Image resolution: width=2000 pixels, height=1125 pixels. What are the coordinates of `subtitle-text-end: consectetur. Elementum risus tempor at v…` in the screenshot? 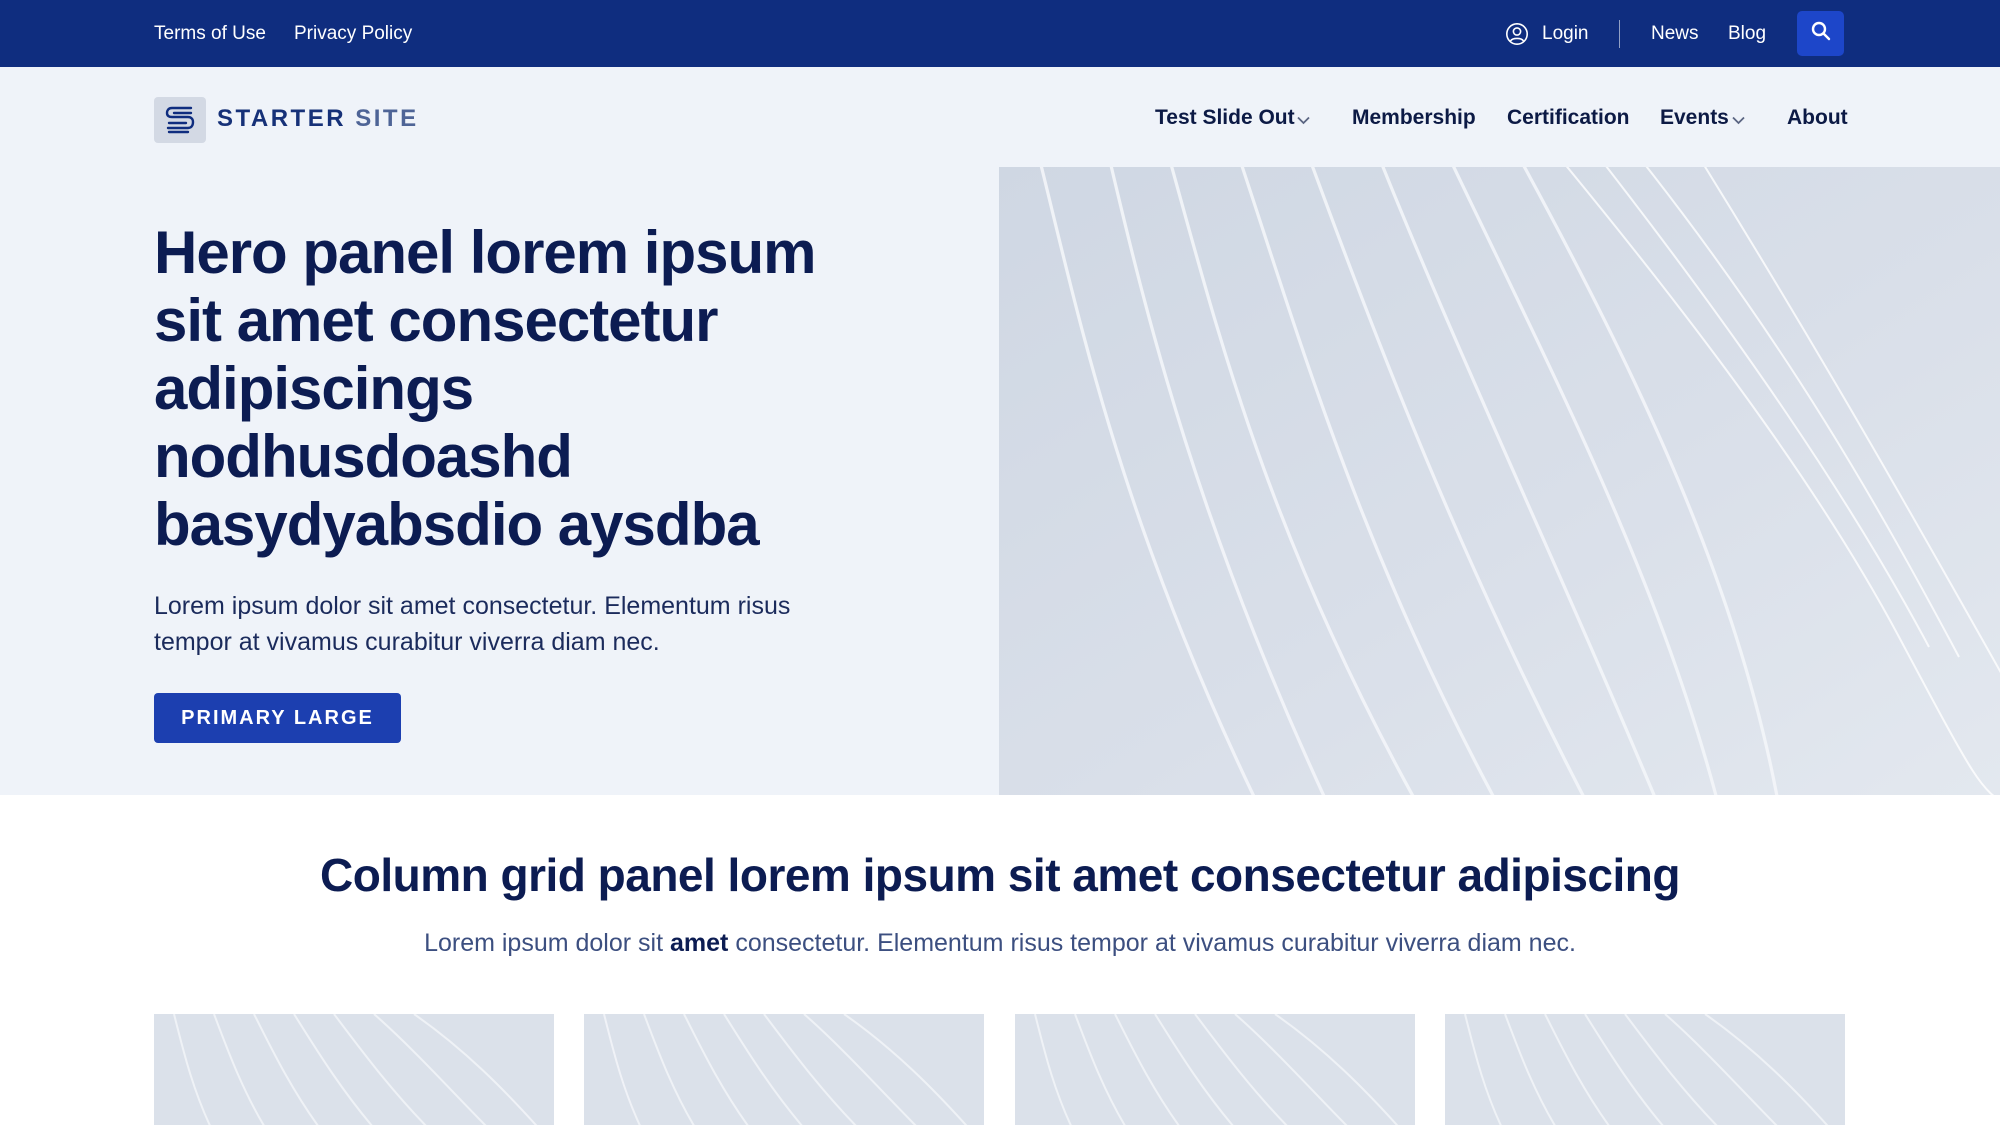 It's located at (1152, 943).